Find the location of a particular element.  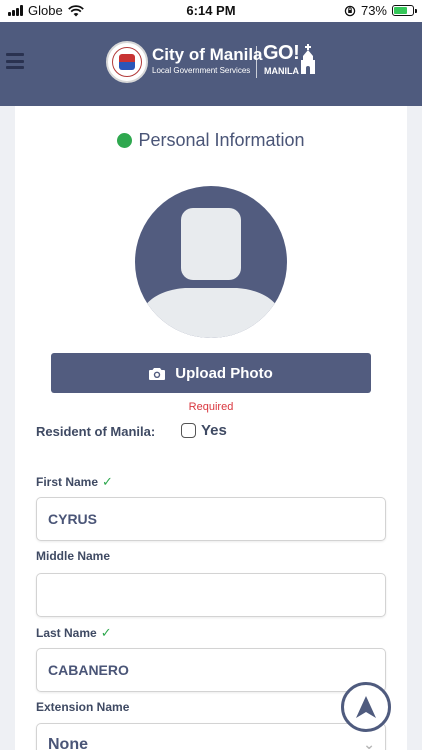

status-dot-icon is located at coordinates (125, 140).